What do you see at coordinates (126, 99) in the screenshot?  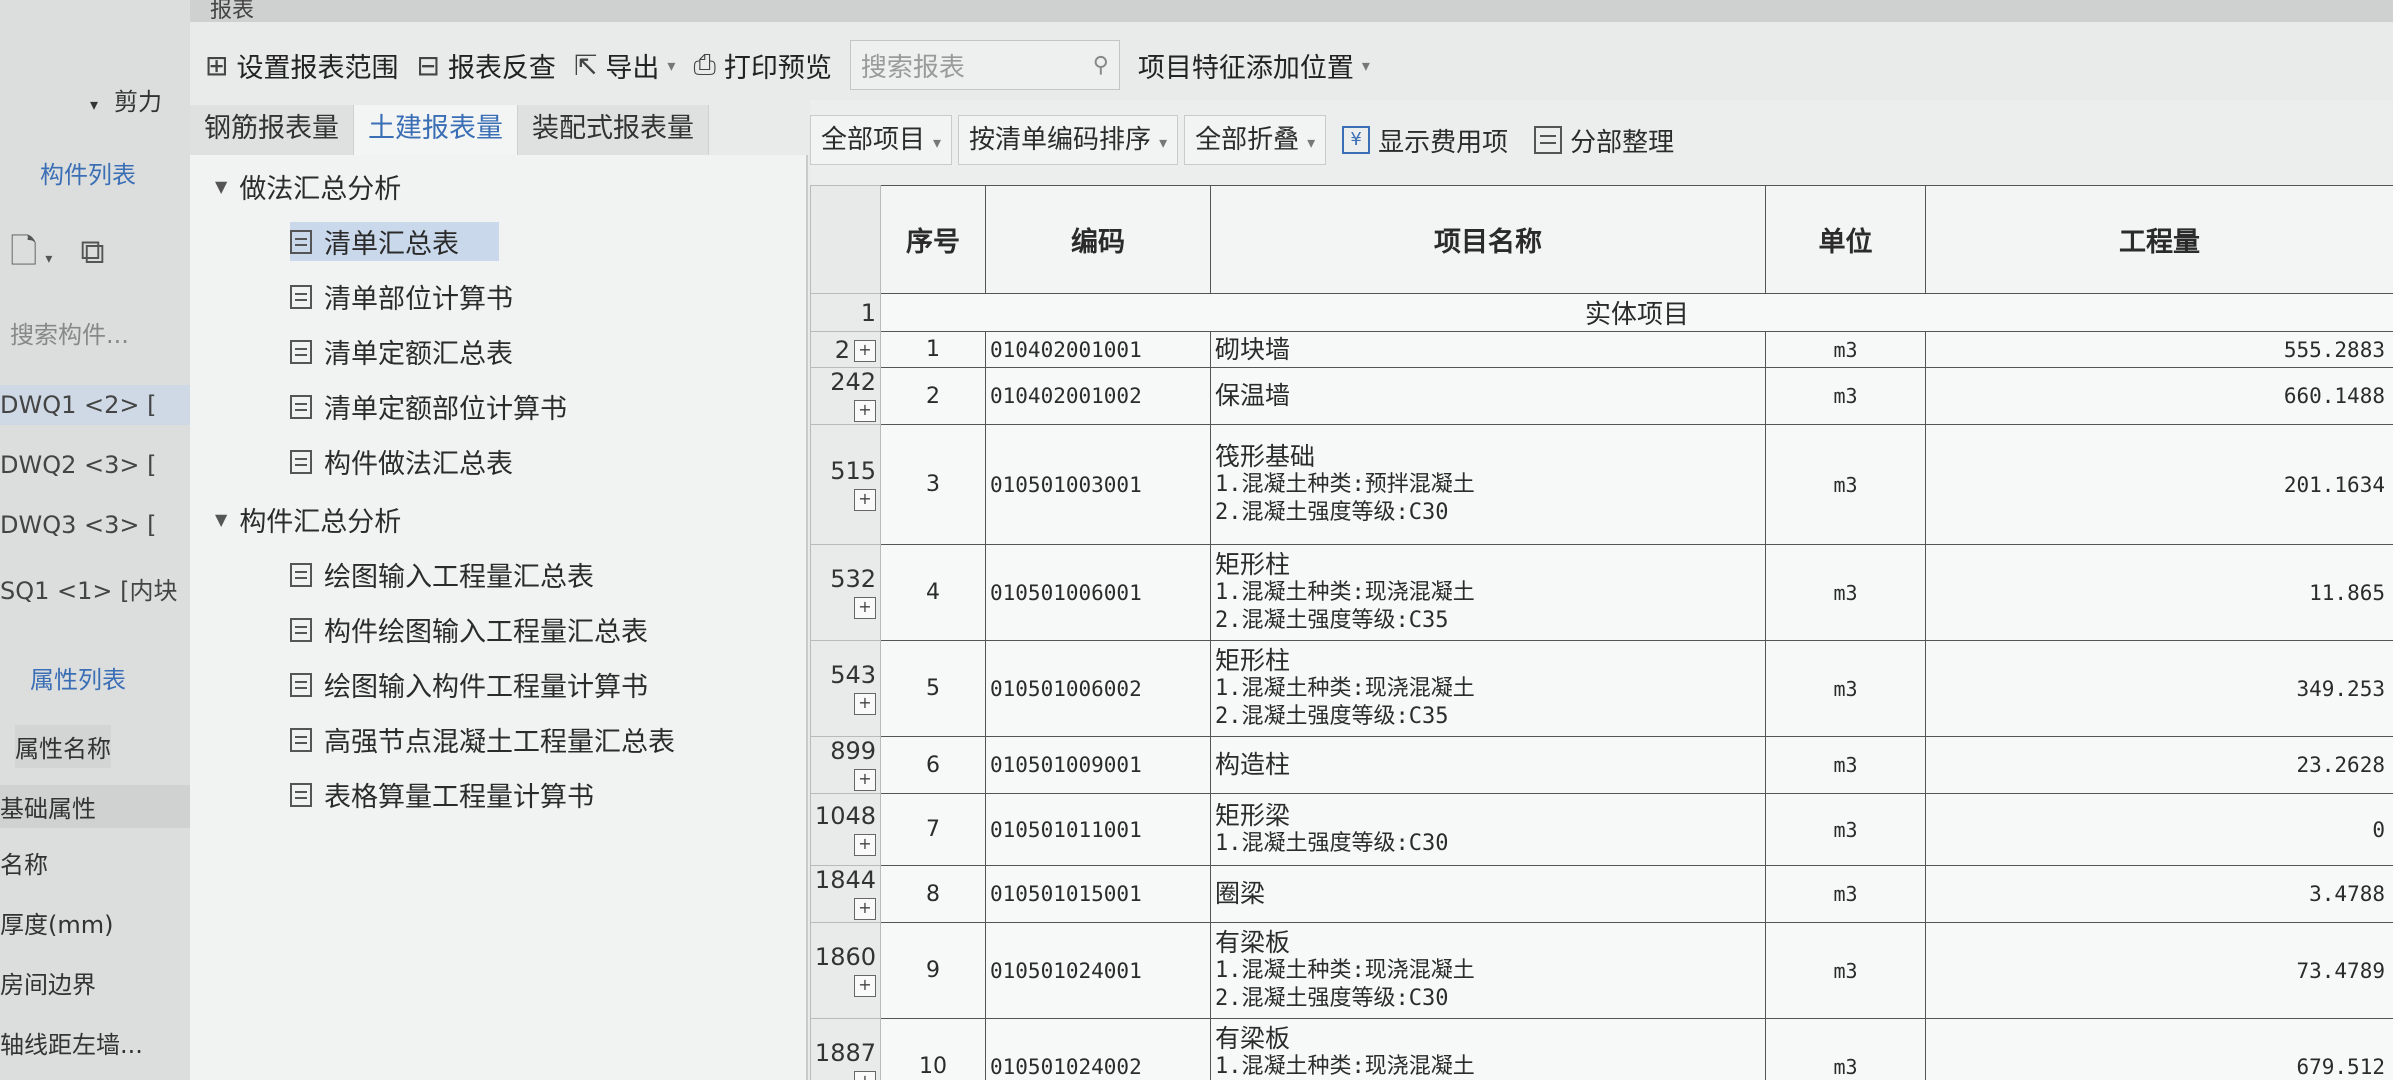 I see `shear-tool-dropdown: ▾ 剪力` at bounding box center [126, 99].